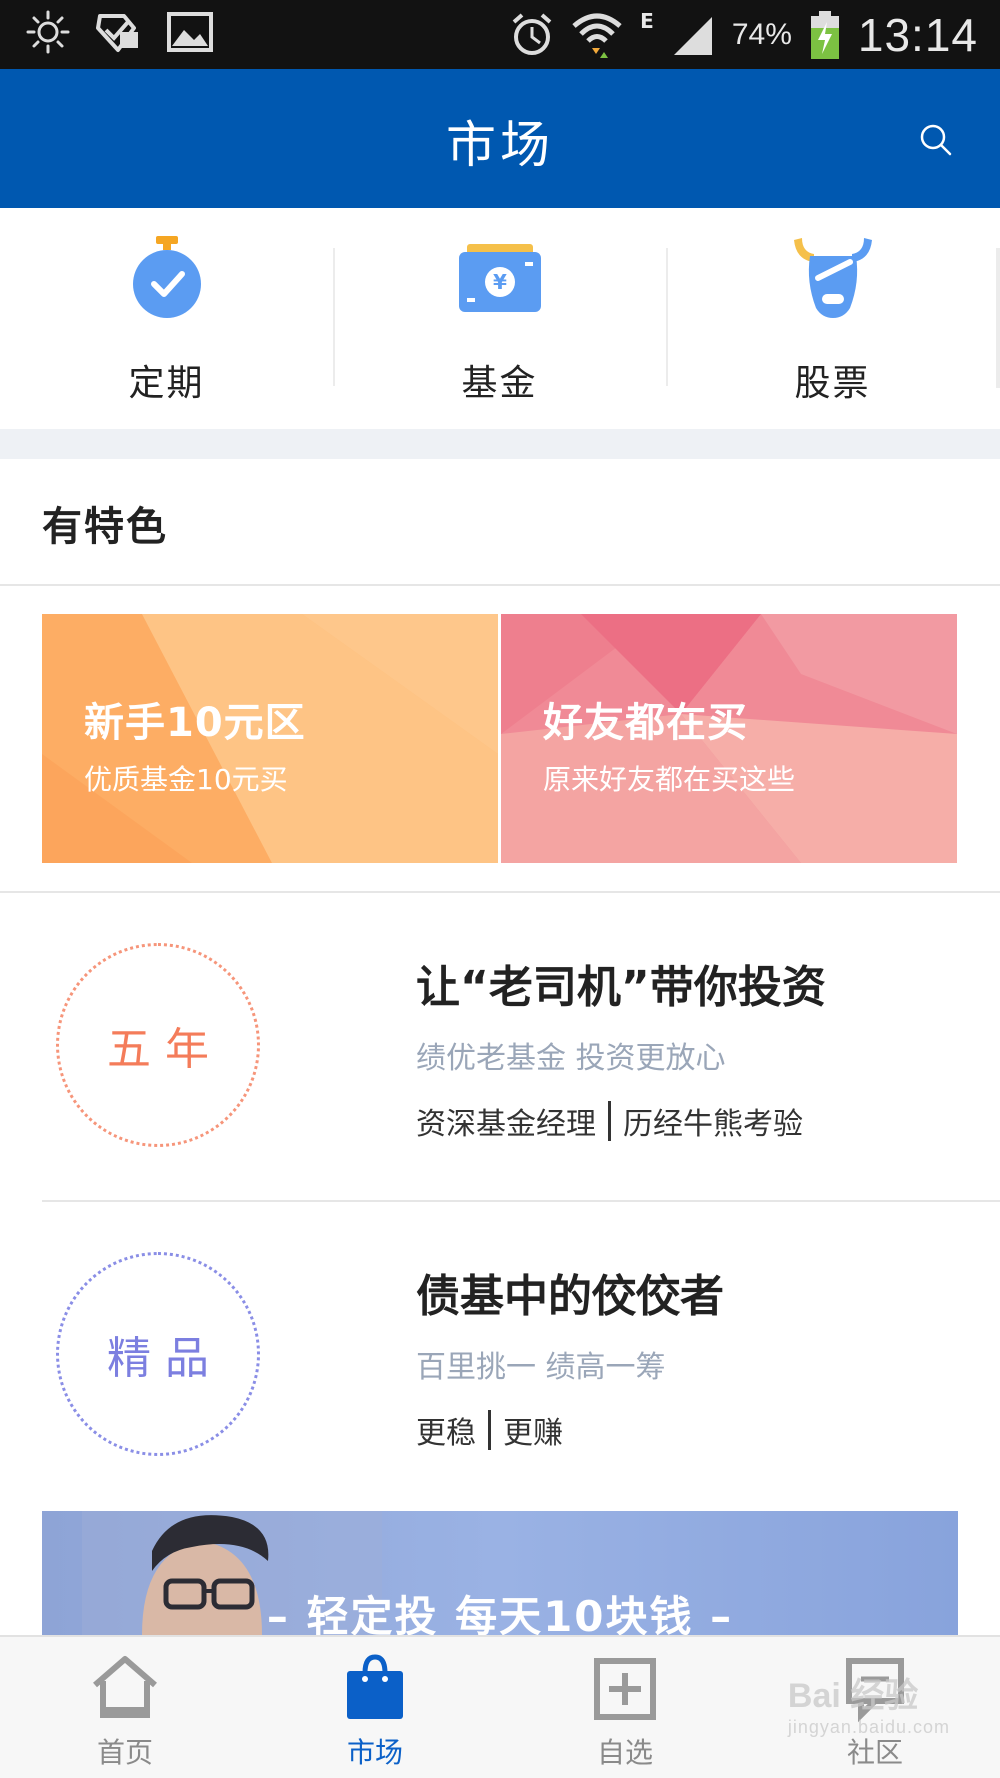 The image size is (1000, 1778). What do you see at coordinates (713, 1124) in the screenshot?
I see `feature-tag: 历经牛熊考验` at bounding box center [713, 1124].